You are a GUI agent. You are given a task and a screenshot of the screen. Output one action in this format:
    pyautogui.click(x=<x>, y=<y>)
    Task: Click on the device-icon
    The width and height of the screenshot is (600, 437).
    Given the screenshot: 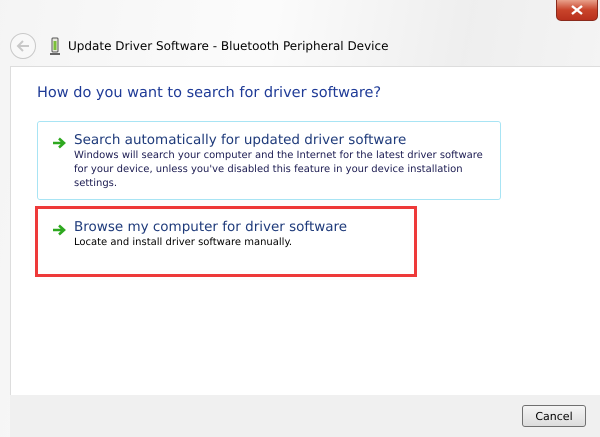 What is the action you would take?
    pyautogui.click(x=55, y=46)
    